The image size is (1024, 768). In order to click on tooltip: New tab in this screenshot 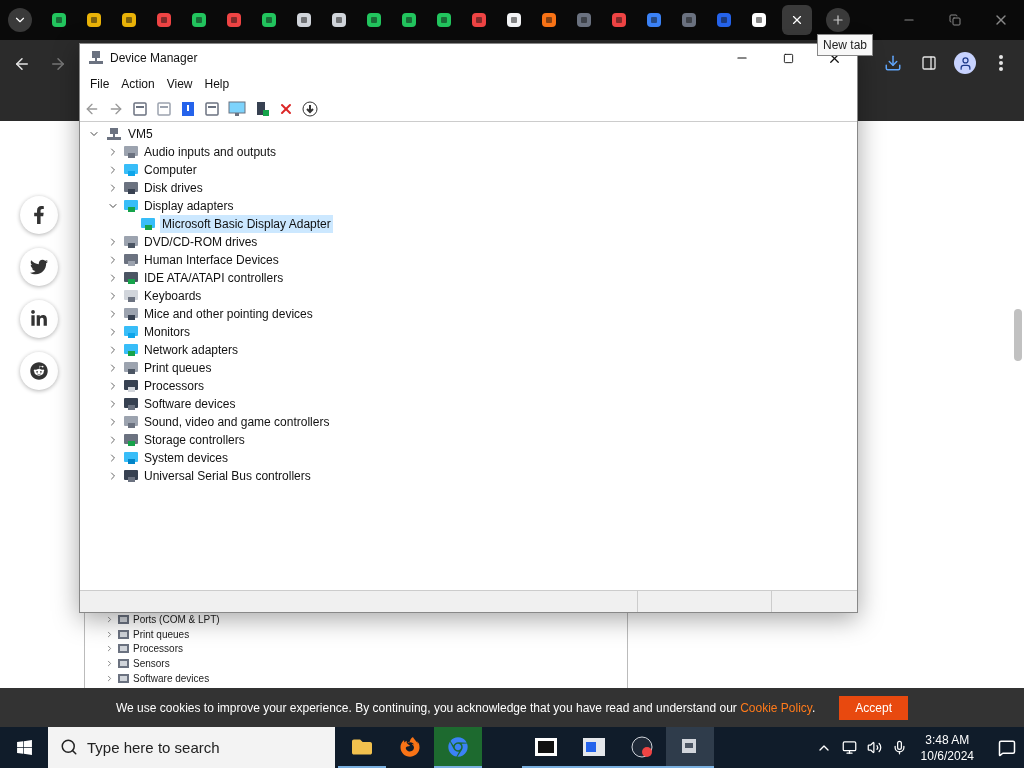, I will do `click(845, 45)`.